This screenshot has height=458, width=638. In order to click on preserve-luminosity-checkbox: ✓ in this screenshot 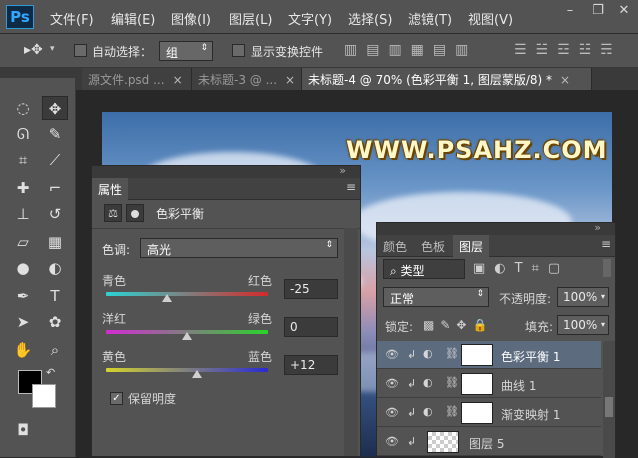, I will do `click(116, 398)`.